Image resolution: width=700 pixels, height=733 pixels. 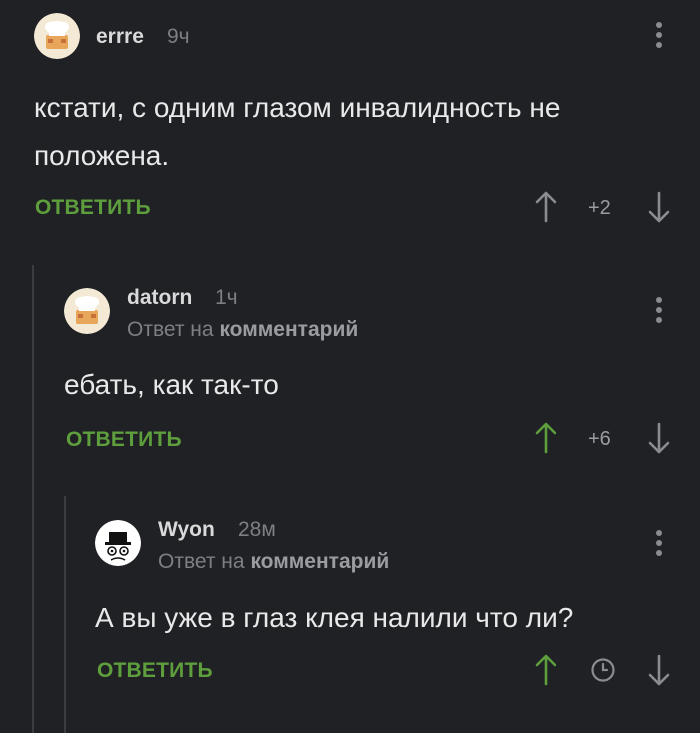 I want to click on clock-icon, so click(x=603, y=672).